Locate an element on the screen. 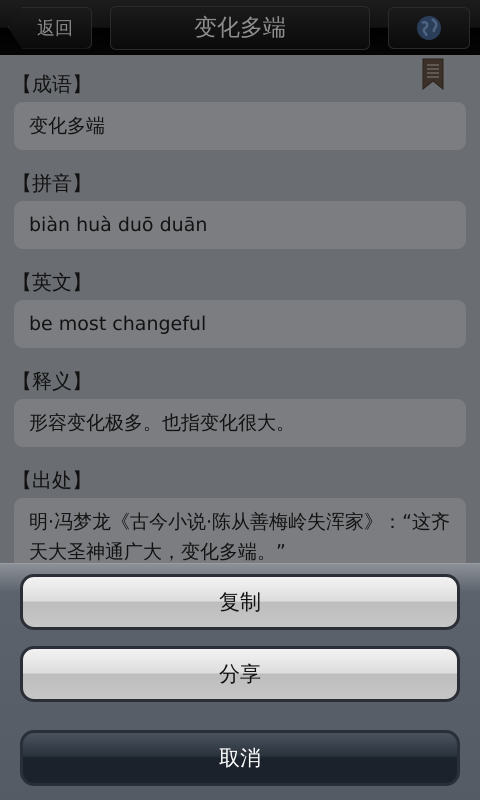 This screenshot has width=480, height=800. globe-icon is located at coordinates (429, 27).